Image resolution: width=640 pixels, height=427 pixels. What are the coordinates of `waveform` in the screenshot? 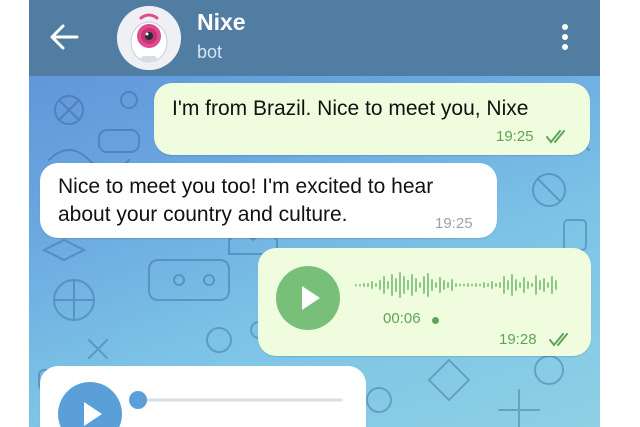 It's located at (464, 285).